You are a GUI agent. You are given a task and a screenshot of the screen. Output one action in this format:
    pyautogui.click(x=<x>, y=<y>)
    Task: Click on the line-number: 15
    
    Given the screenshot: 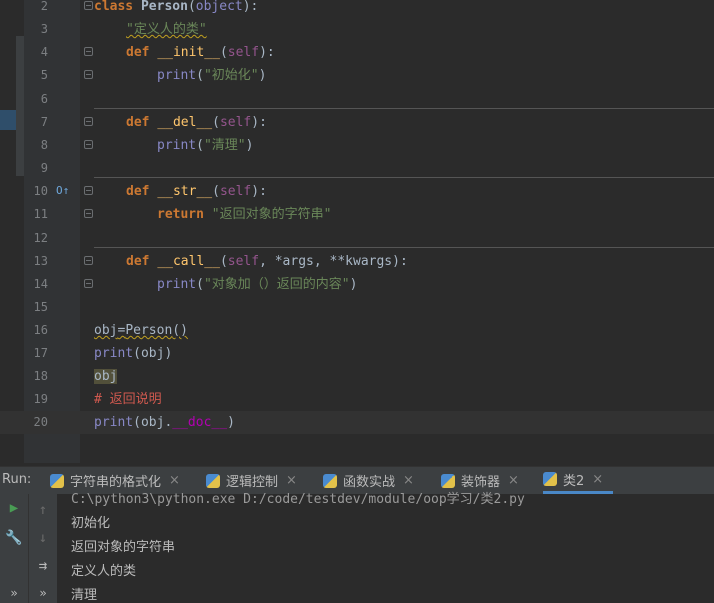 What is the action you would take?
    pyautogui.click(x=40, y=307)
    